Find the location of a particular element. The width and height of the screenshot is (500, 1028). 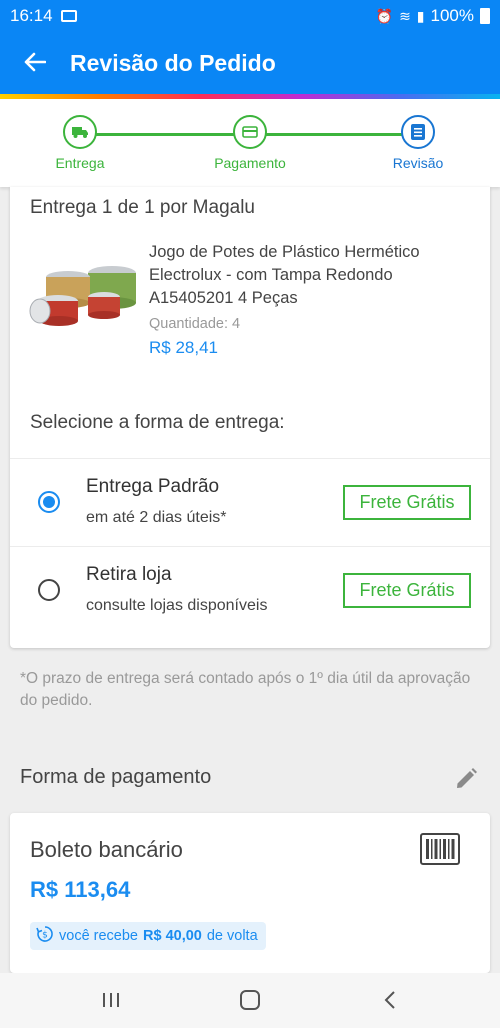

back-nav-icon is located at coordinates (390, 1000).